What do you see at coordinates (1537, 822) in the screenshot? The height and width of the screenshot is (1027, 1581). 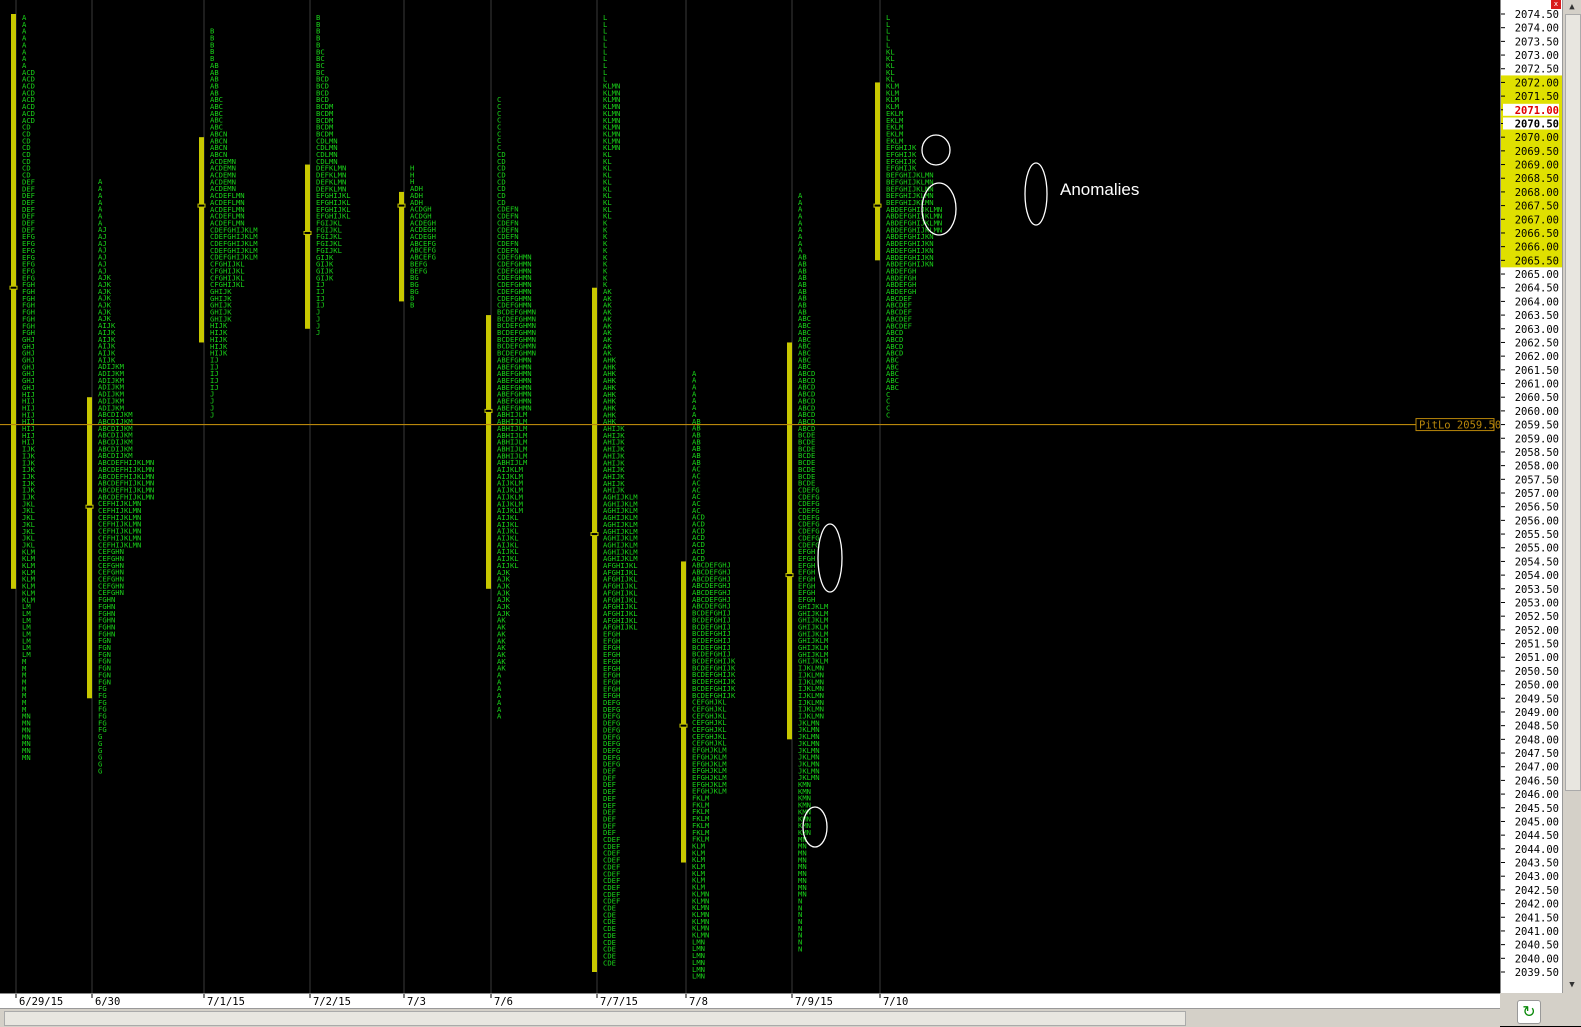 I see `price-tick-label: 2045.00` at bounding box center [1537, 822].